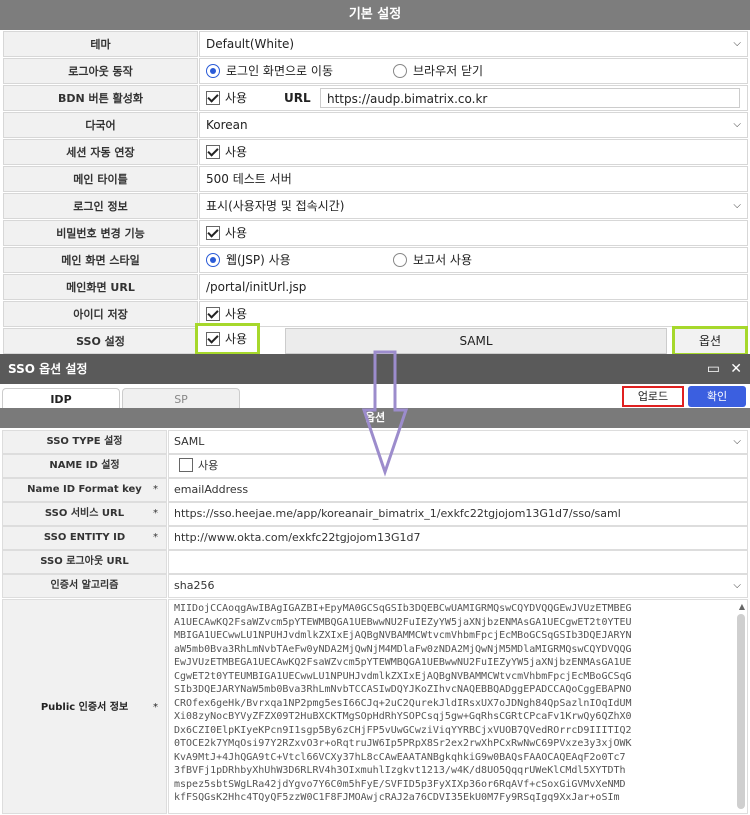 The width and height of the screenshot is (750, 815). What do you see at coordinates (717, 396) in the screenshot?
I see `confirm-button: 확인` at bounding box center [717, 396].